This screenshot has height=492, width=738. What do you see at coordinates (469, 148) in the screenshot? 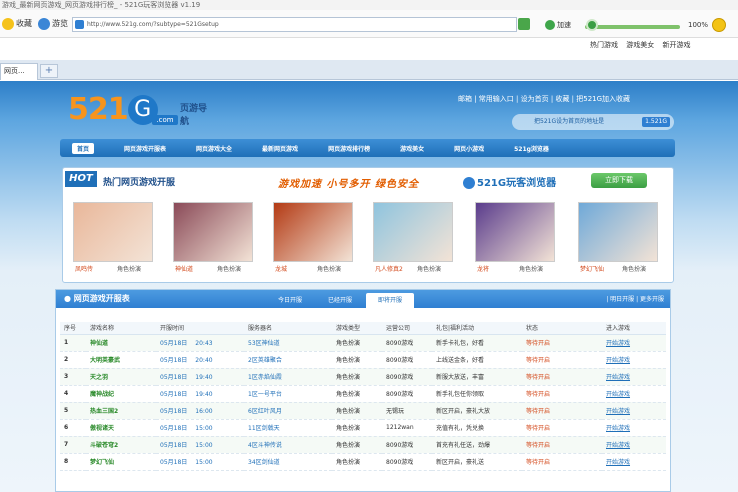
I see `nav-item: 网页小游戏` at bounding box center [469, 148].